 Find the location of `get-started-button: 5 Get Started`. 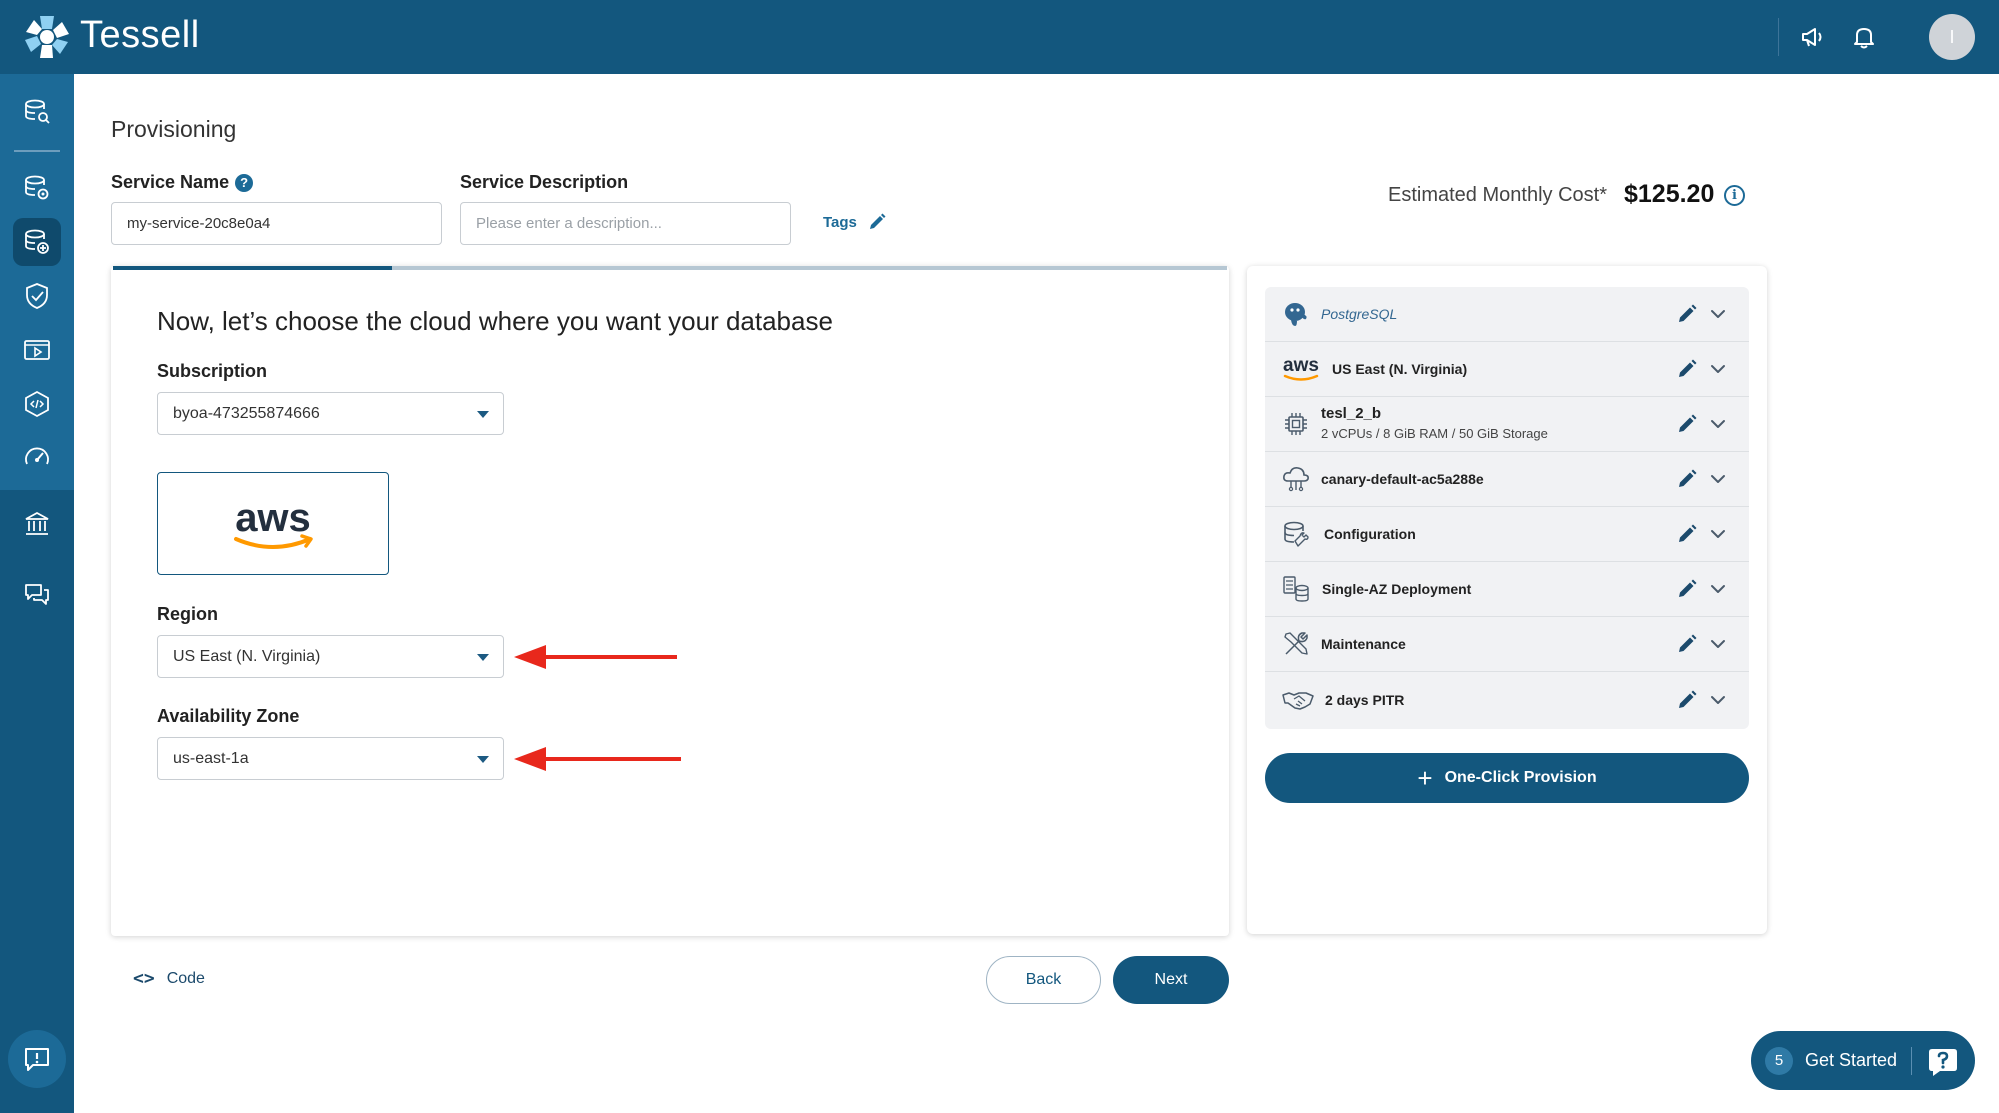

get-started-button: 5 Get Started is located at coordinates (1863, 1060).